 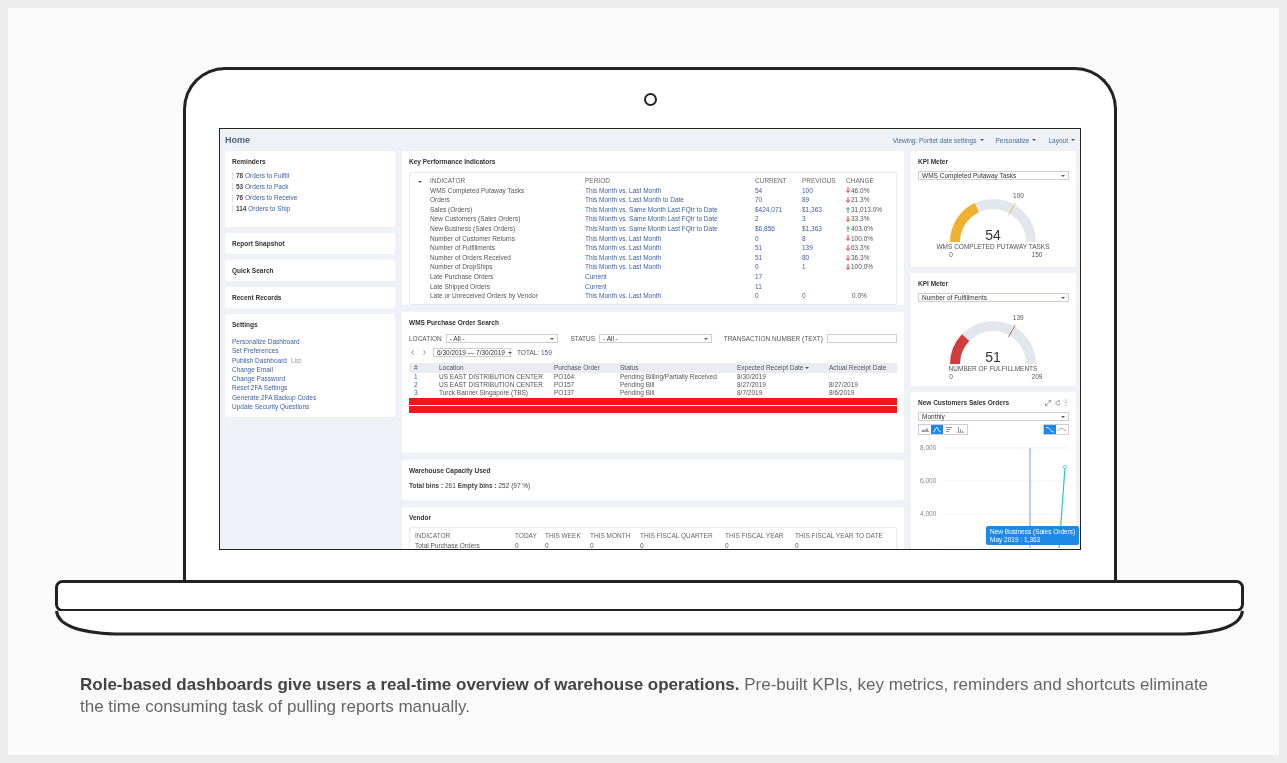 What do you see at coordinates (645, 696) in the screenshot?
I see `caption-text: Role-based dashboards give users a real-time overview of warehouse operations. Pre-built KPIs, key metrics, reminders and shortcuts eliminate the time consuming task of pulling reports manually.` at bounding box center [645, 696].